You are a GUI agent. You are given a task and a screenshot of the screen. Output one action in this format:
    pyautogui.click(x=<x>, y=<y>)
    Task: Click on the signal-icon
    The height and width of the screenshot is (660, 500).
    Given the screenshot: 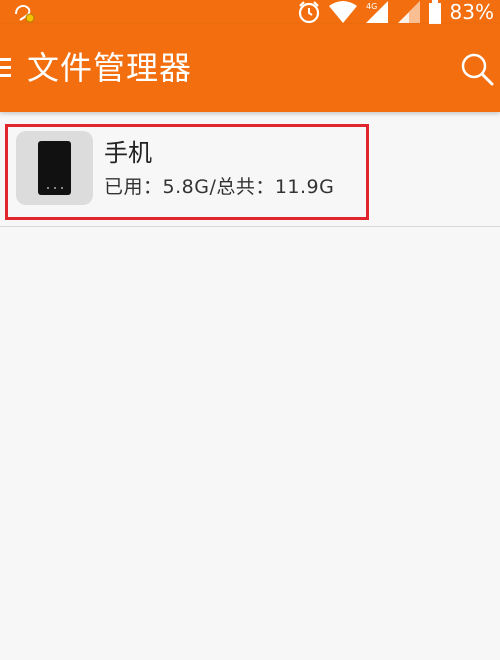 What is the action you would take?
    pyautogui.click(x=409, y=12)
    